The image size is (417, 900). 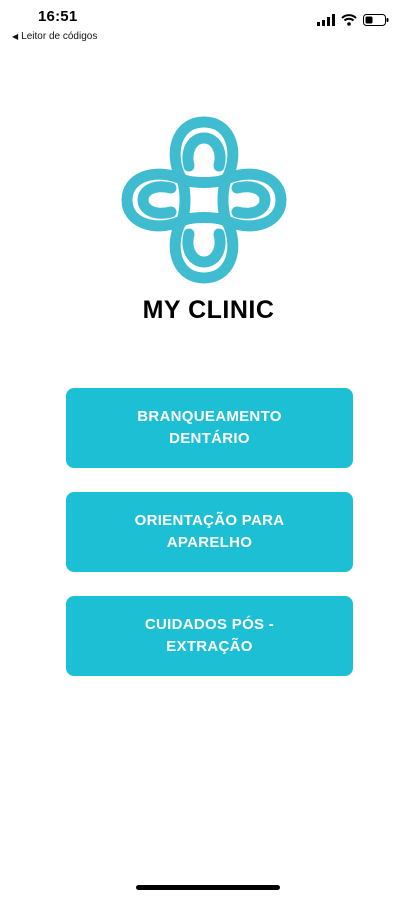 I want to click on clinic-logo-icon, so click(x=204, y=200).